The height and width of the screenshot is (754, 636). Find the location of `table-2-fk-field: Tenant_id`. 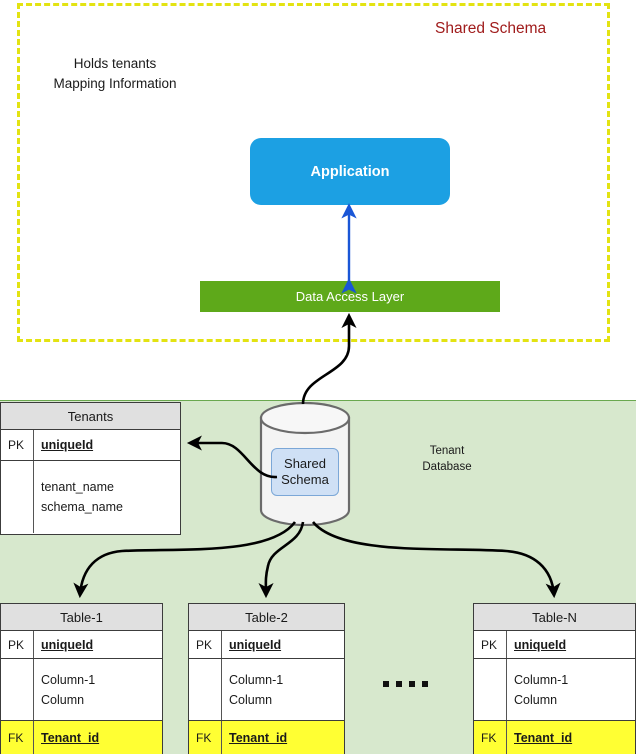

table-2-fk-field: Tenant_id is located at coordinates (283, 737).